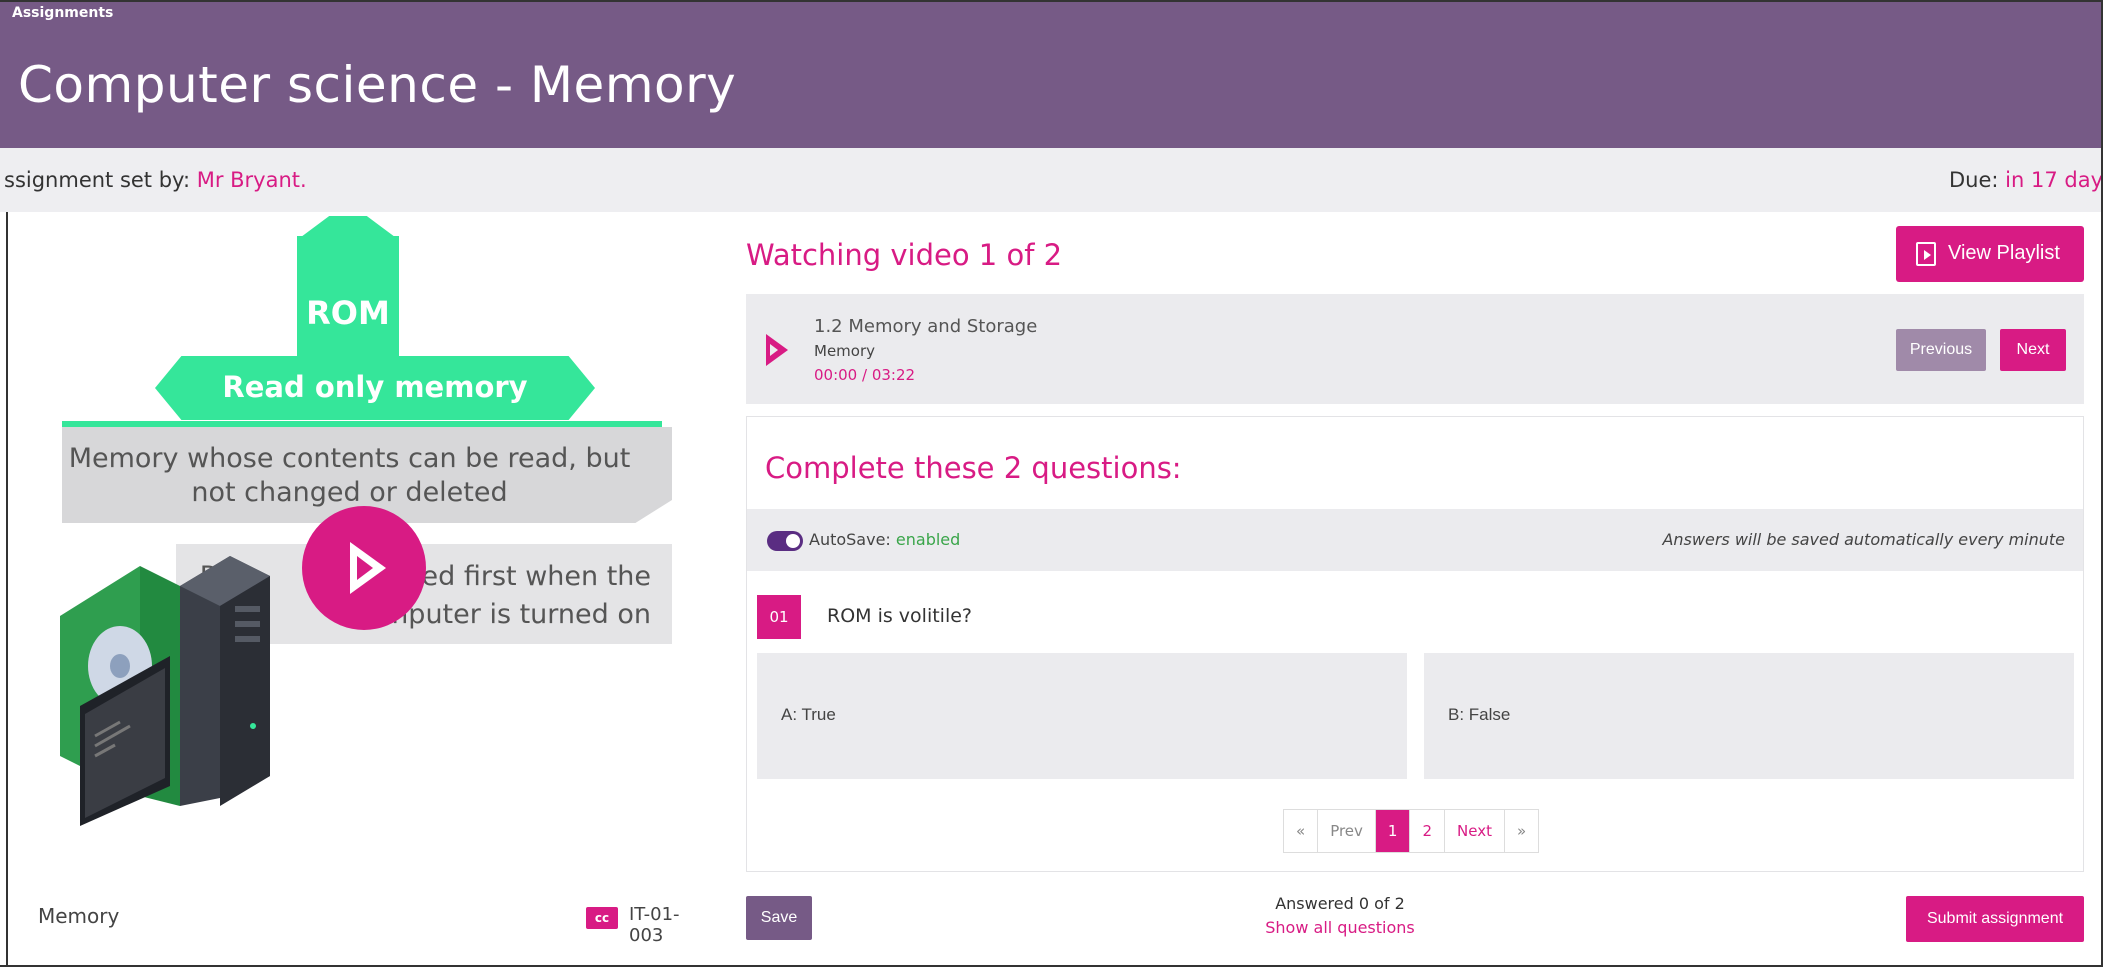 Image resolution: width=2103 pixels, height=967 pixels. What do you see at coordinates (904, 255) in the screenshot?
I see `watching-status: Watching video 1 of 2` at bounding box center [904, 255].